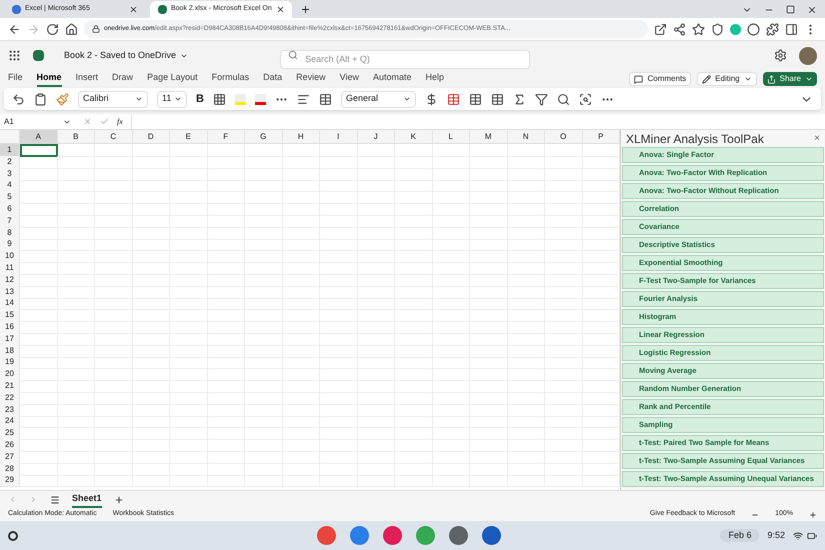 This screenshot has width=825, height=550. What do you see at coordinates (14, 55) in the screenshot?
I see `app-launcher-icon` at bounding box center [14, 55].